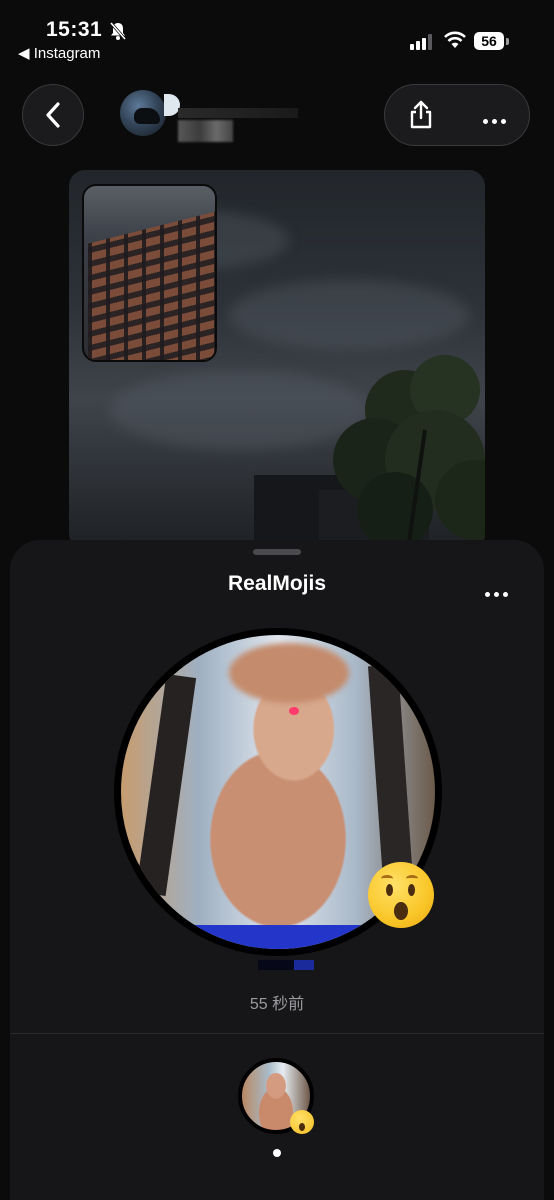 The image size is (554, 1200). I want to click on battery-icon: 56, so click(489, 41).